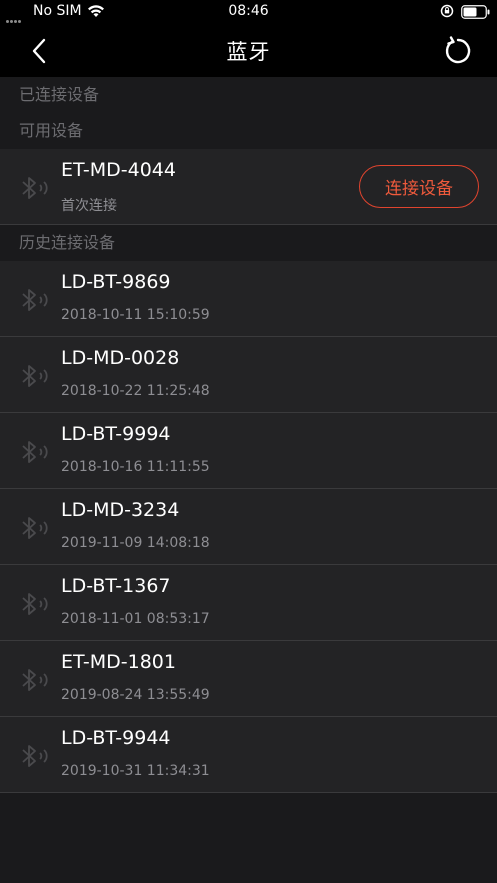 The height and width of the screenshot is (883, 497). I want to click on refresh-icon, so click(458, 50).